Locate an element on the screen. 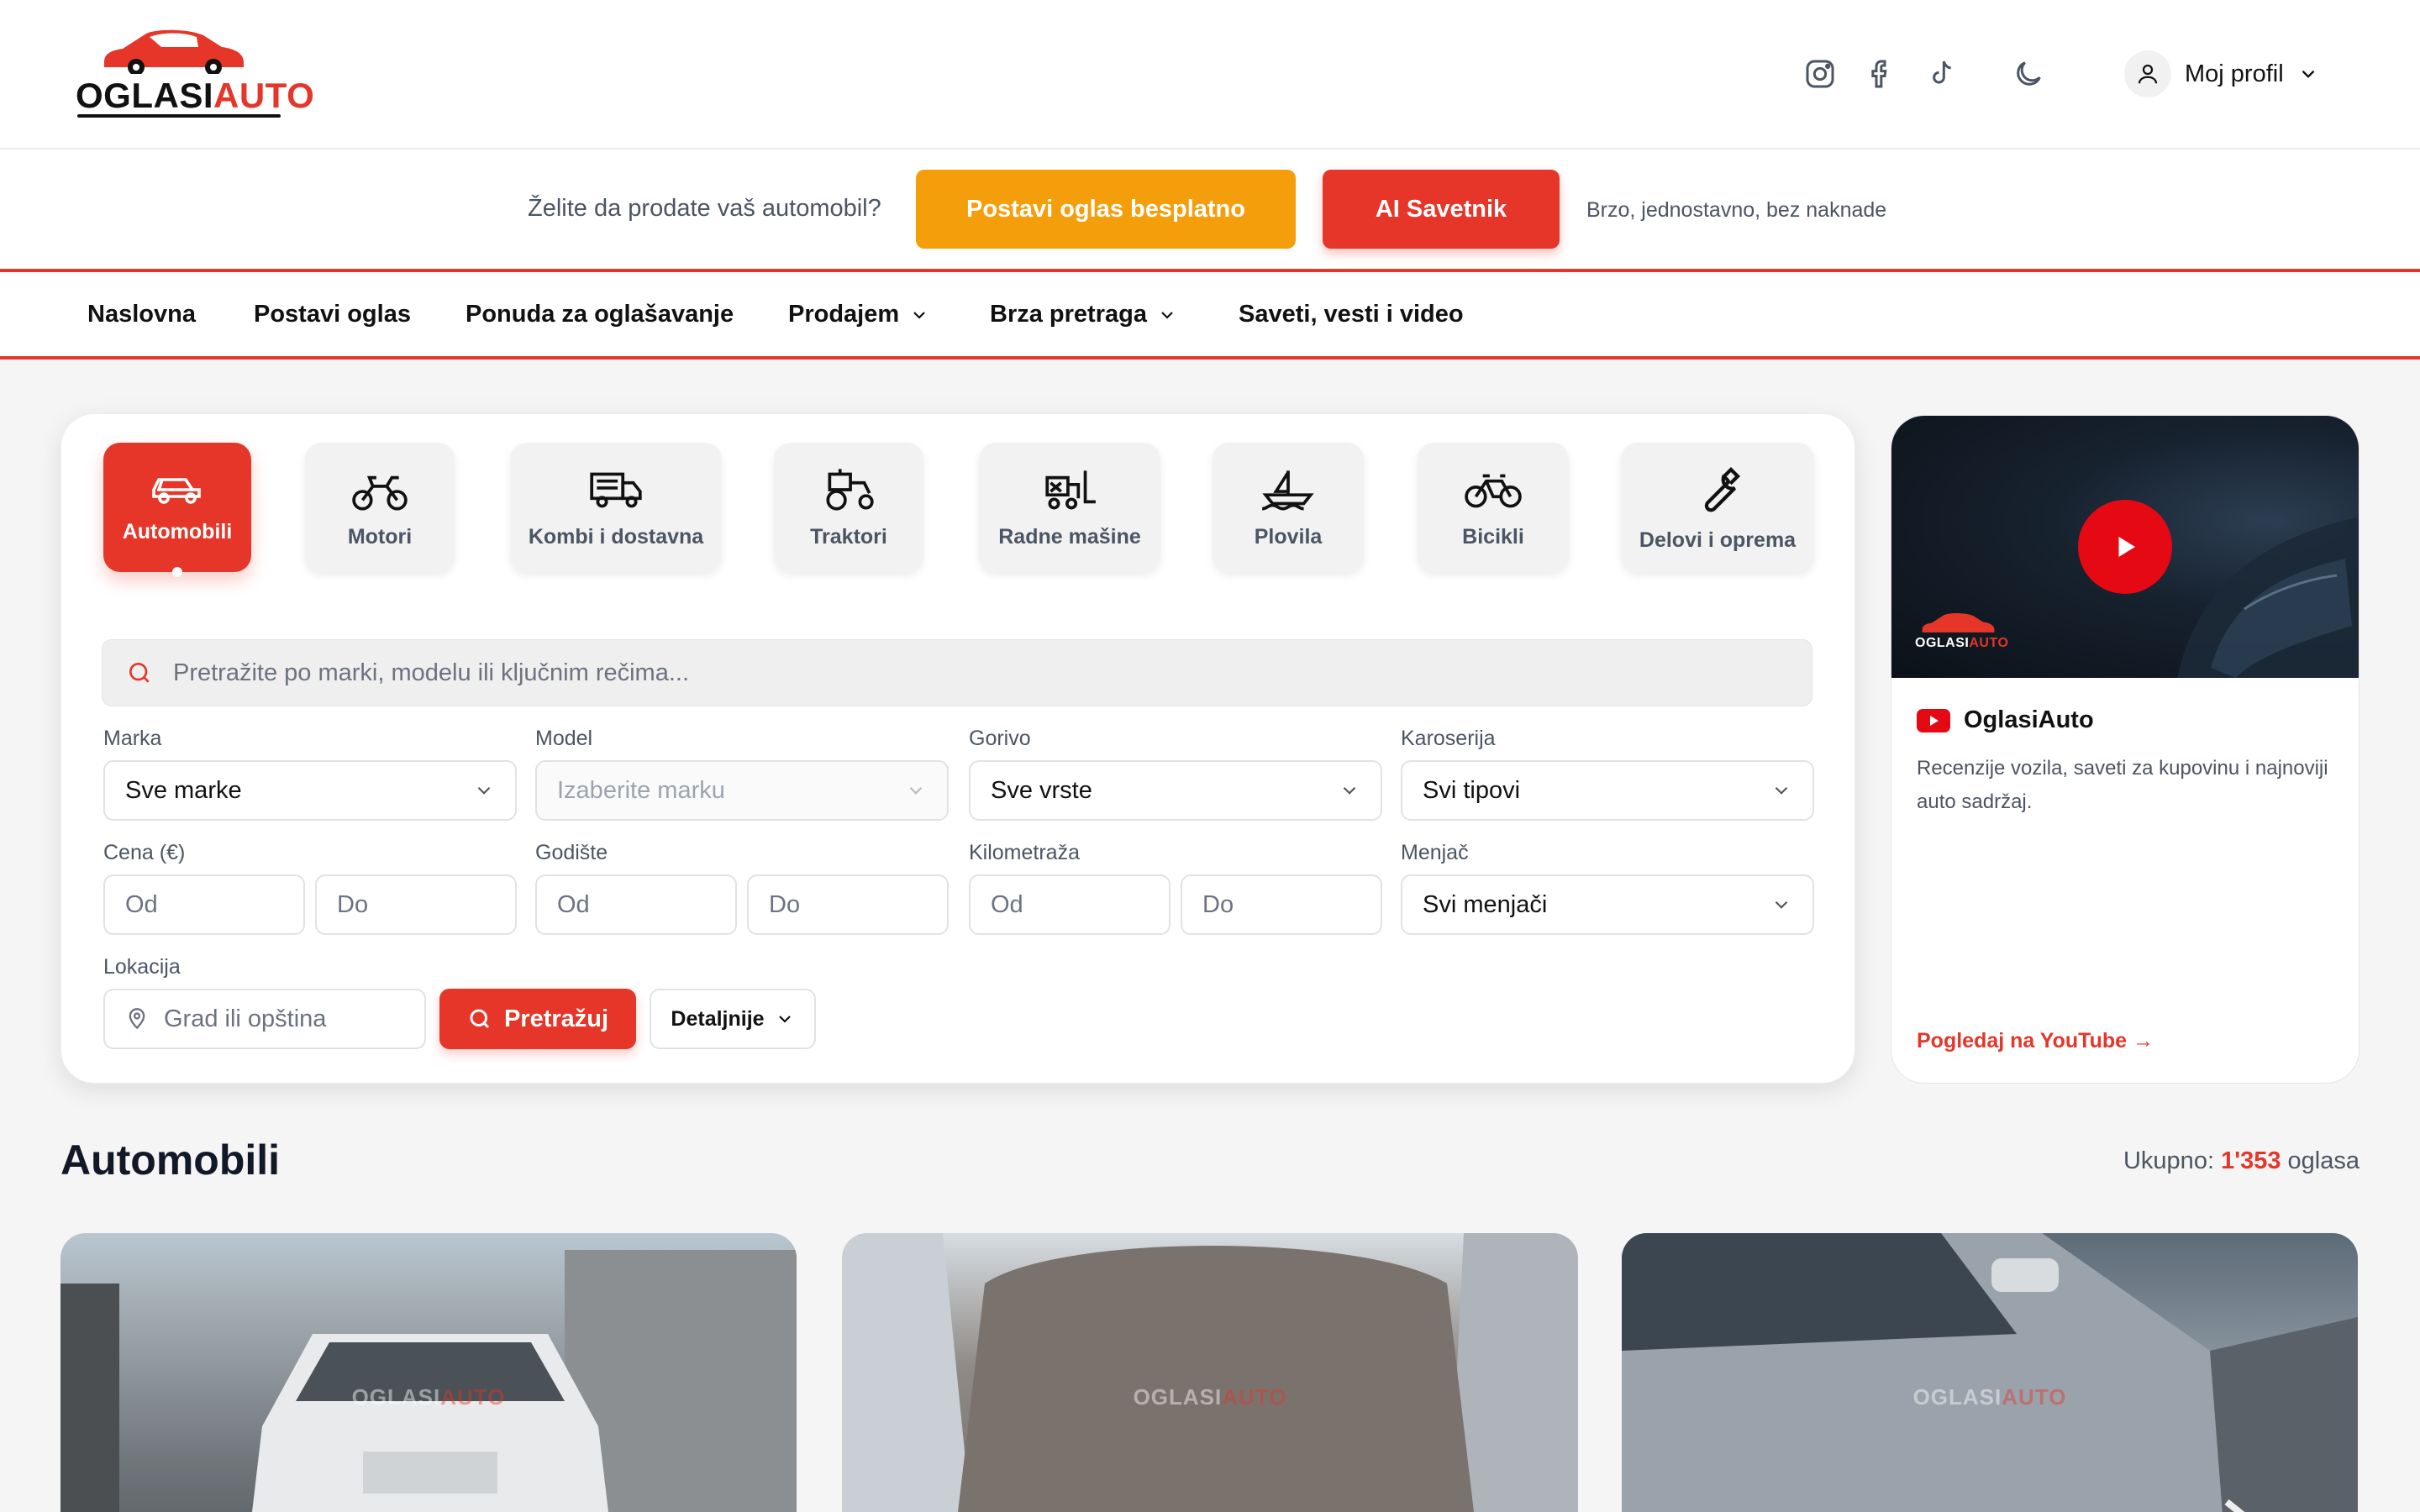 The height and width of the screenshot is (1512, 2420). youtube-channel: OglasiAuto is located at coordinates (2005, 720).